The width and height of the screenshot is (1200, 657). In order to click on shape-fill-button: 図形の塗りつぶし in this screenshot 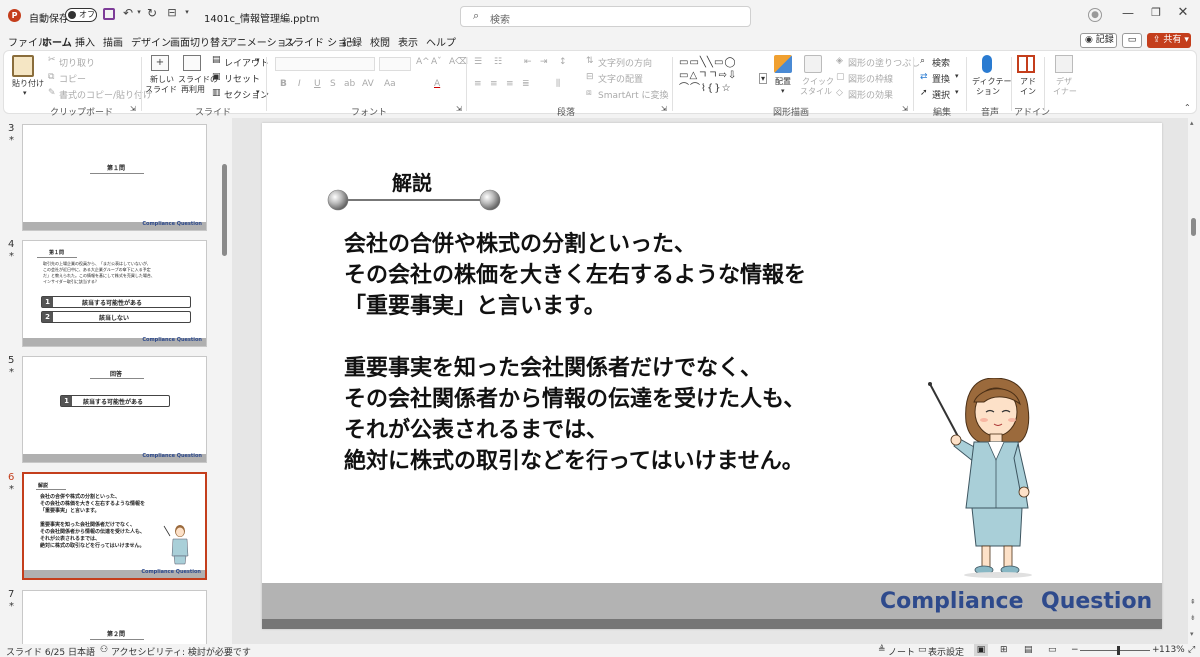, I will do `click(884, 62)`.